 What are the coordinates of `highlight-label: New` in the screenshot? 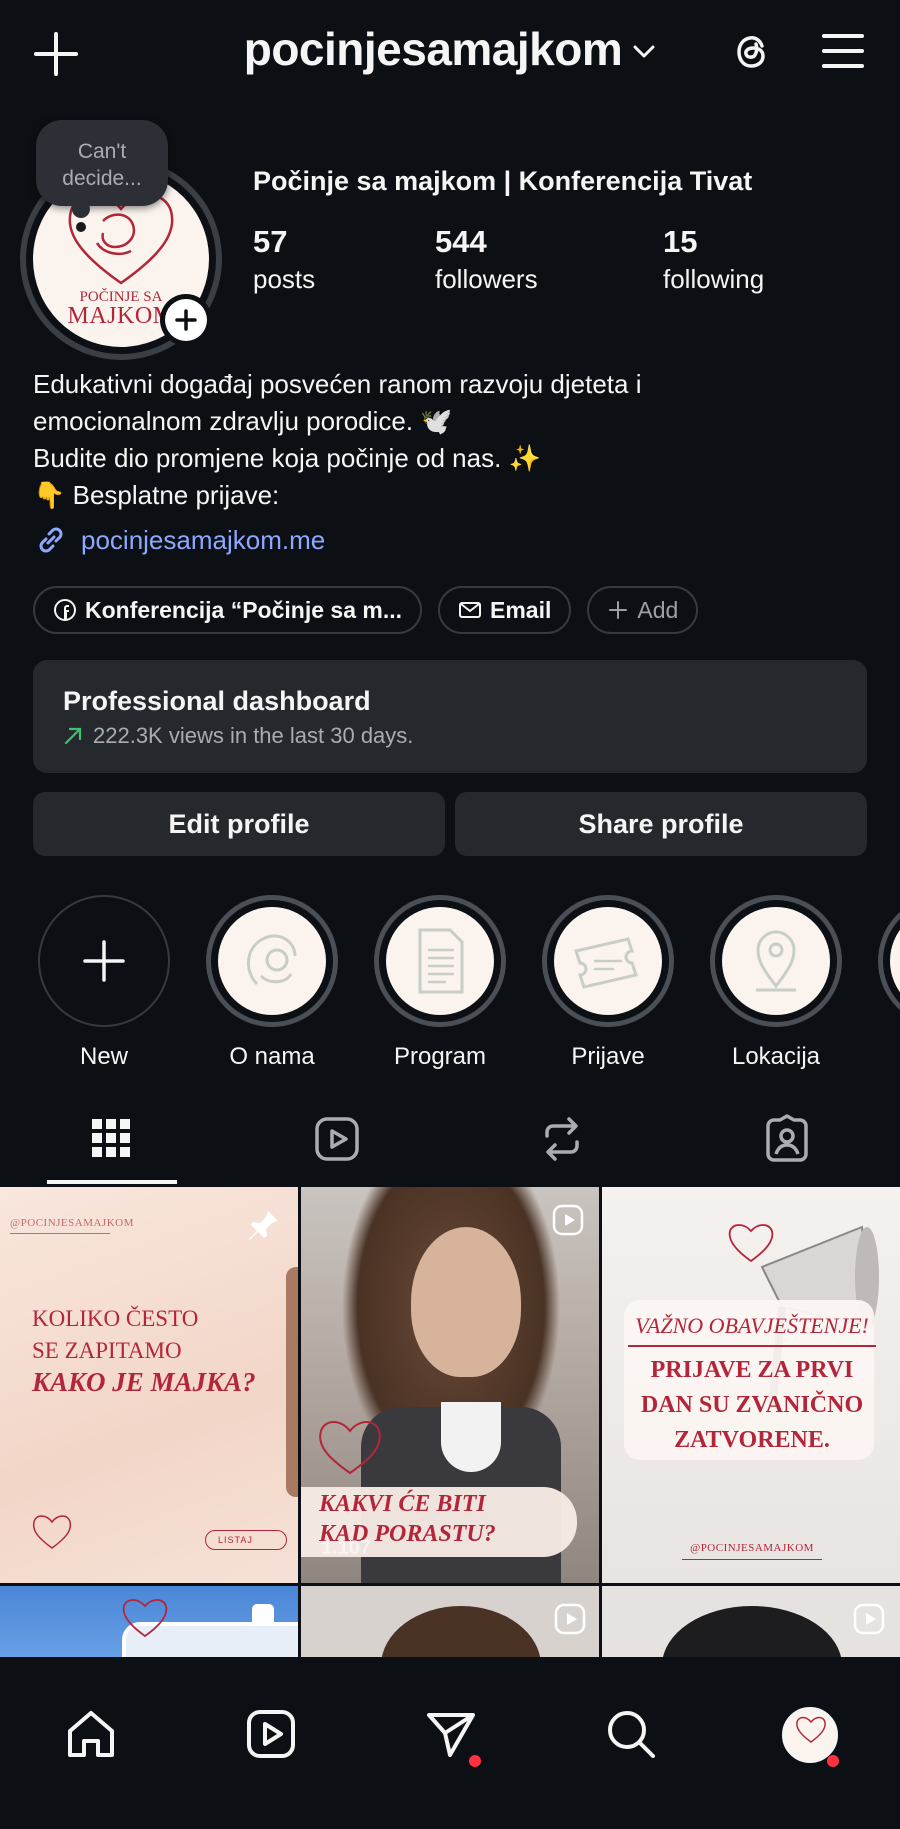 It's located at (103, 1056).